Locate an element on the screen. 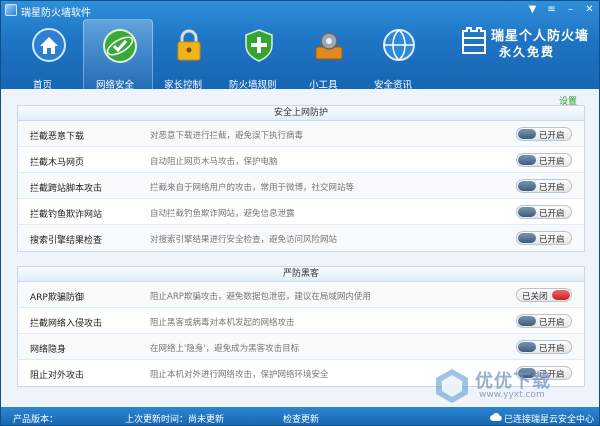  table-row: 搜索引擎结果检查 对搜索引擎结果进行安全检查，避免访问风险网站 已开启 is located at coordinates (301, 238).